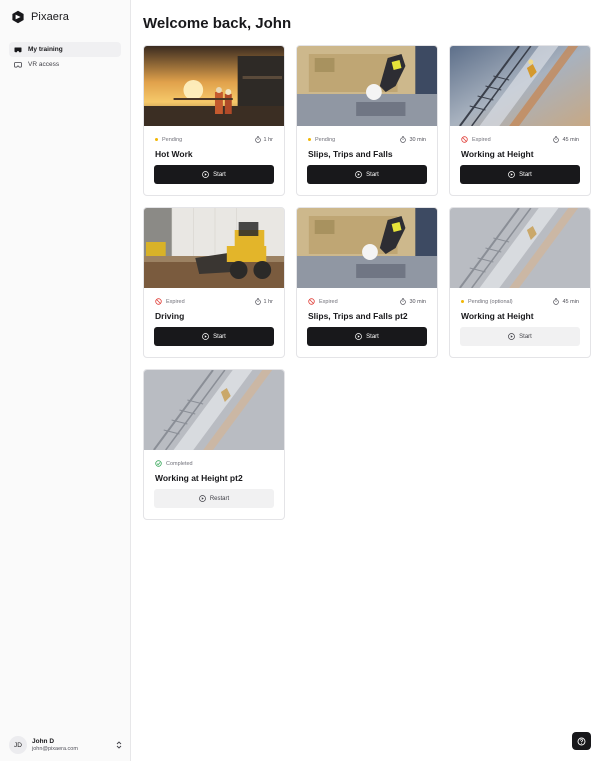 The image size is (602, 761). I want to click on user-menu: JD John D john@pixaera.com, so click(66, 745).